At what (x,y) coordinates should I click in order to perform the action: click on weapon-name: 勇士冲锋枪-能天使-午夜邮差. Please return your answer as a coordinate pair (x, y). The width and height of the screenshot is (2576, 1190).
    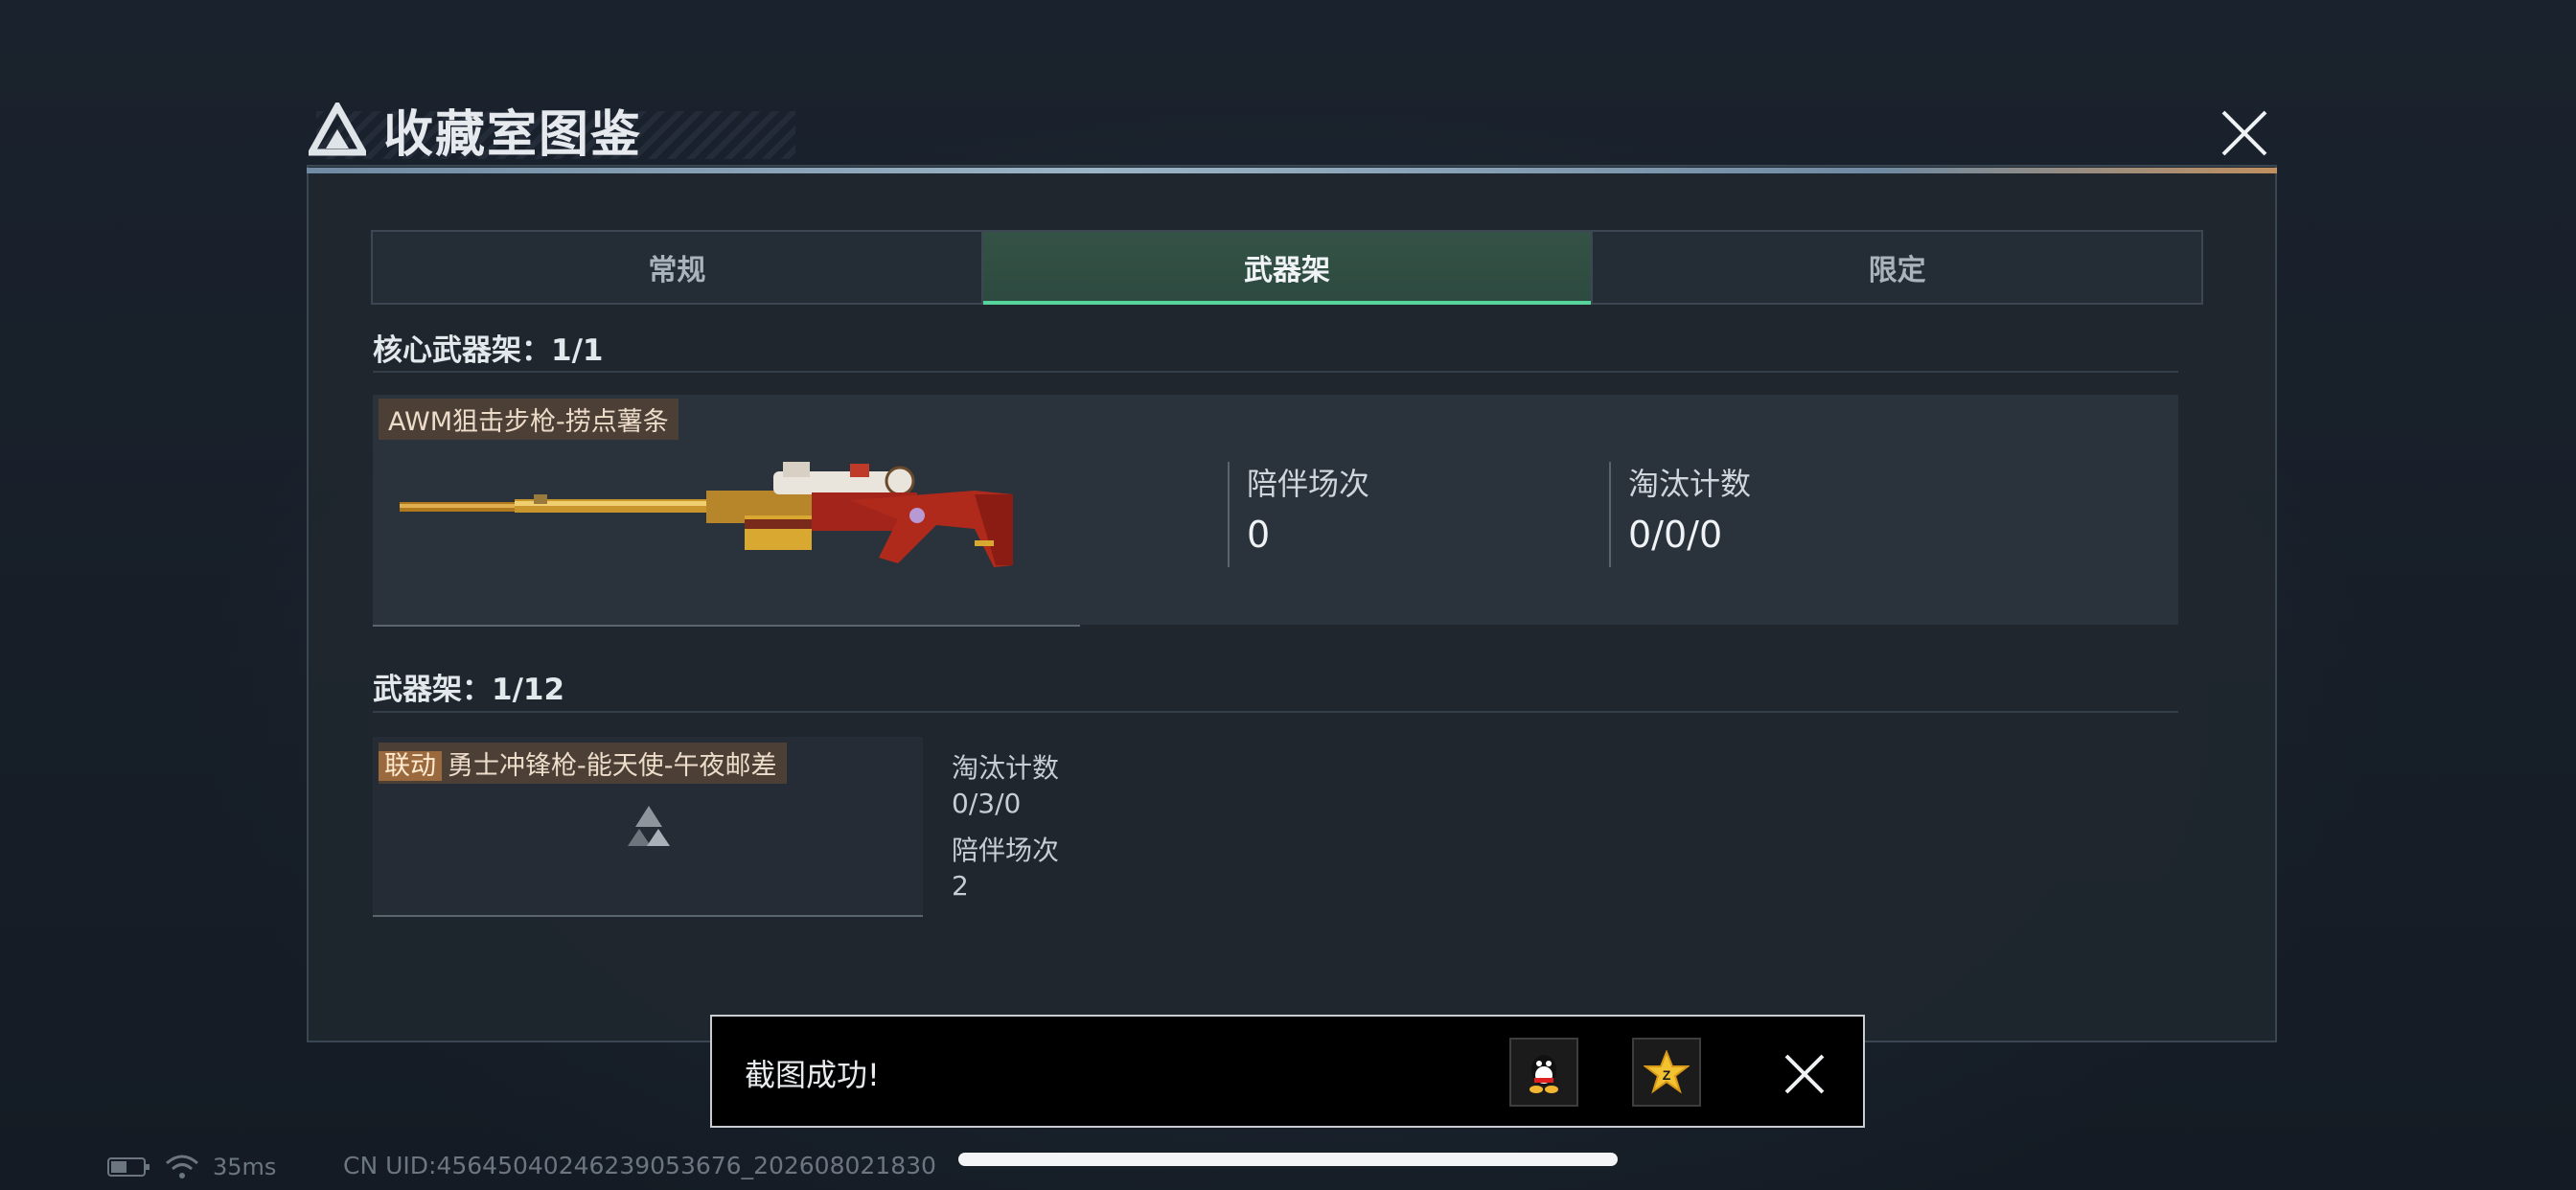
    Looking at the image, I should click on (612, 766).